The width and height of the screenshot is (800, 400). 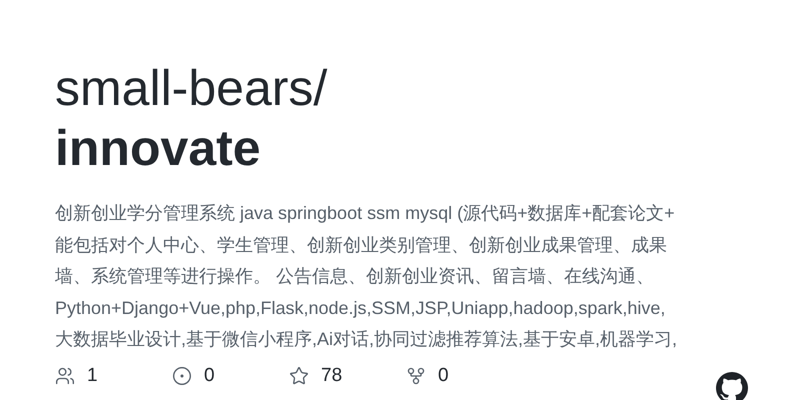 I want to click on description-line: 墙、系统管理等进行操作。 公告信息、创新创业资讯、留言墙、在线沟通、, so click(x=354, y=276).